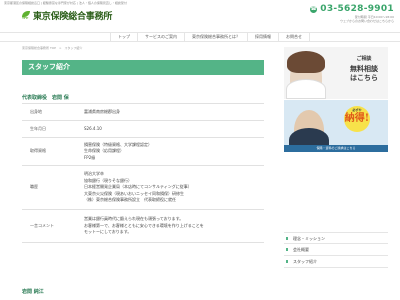  Describe the element at coordinates (306, 62) in the screenshot. I see `hair-shape` at that location.